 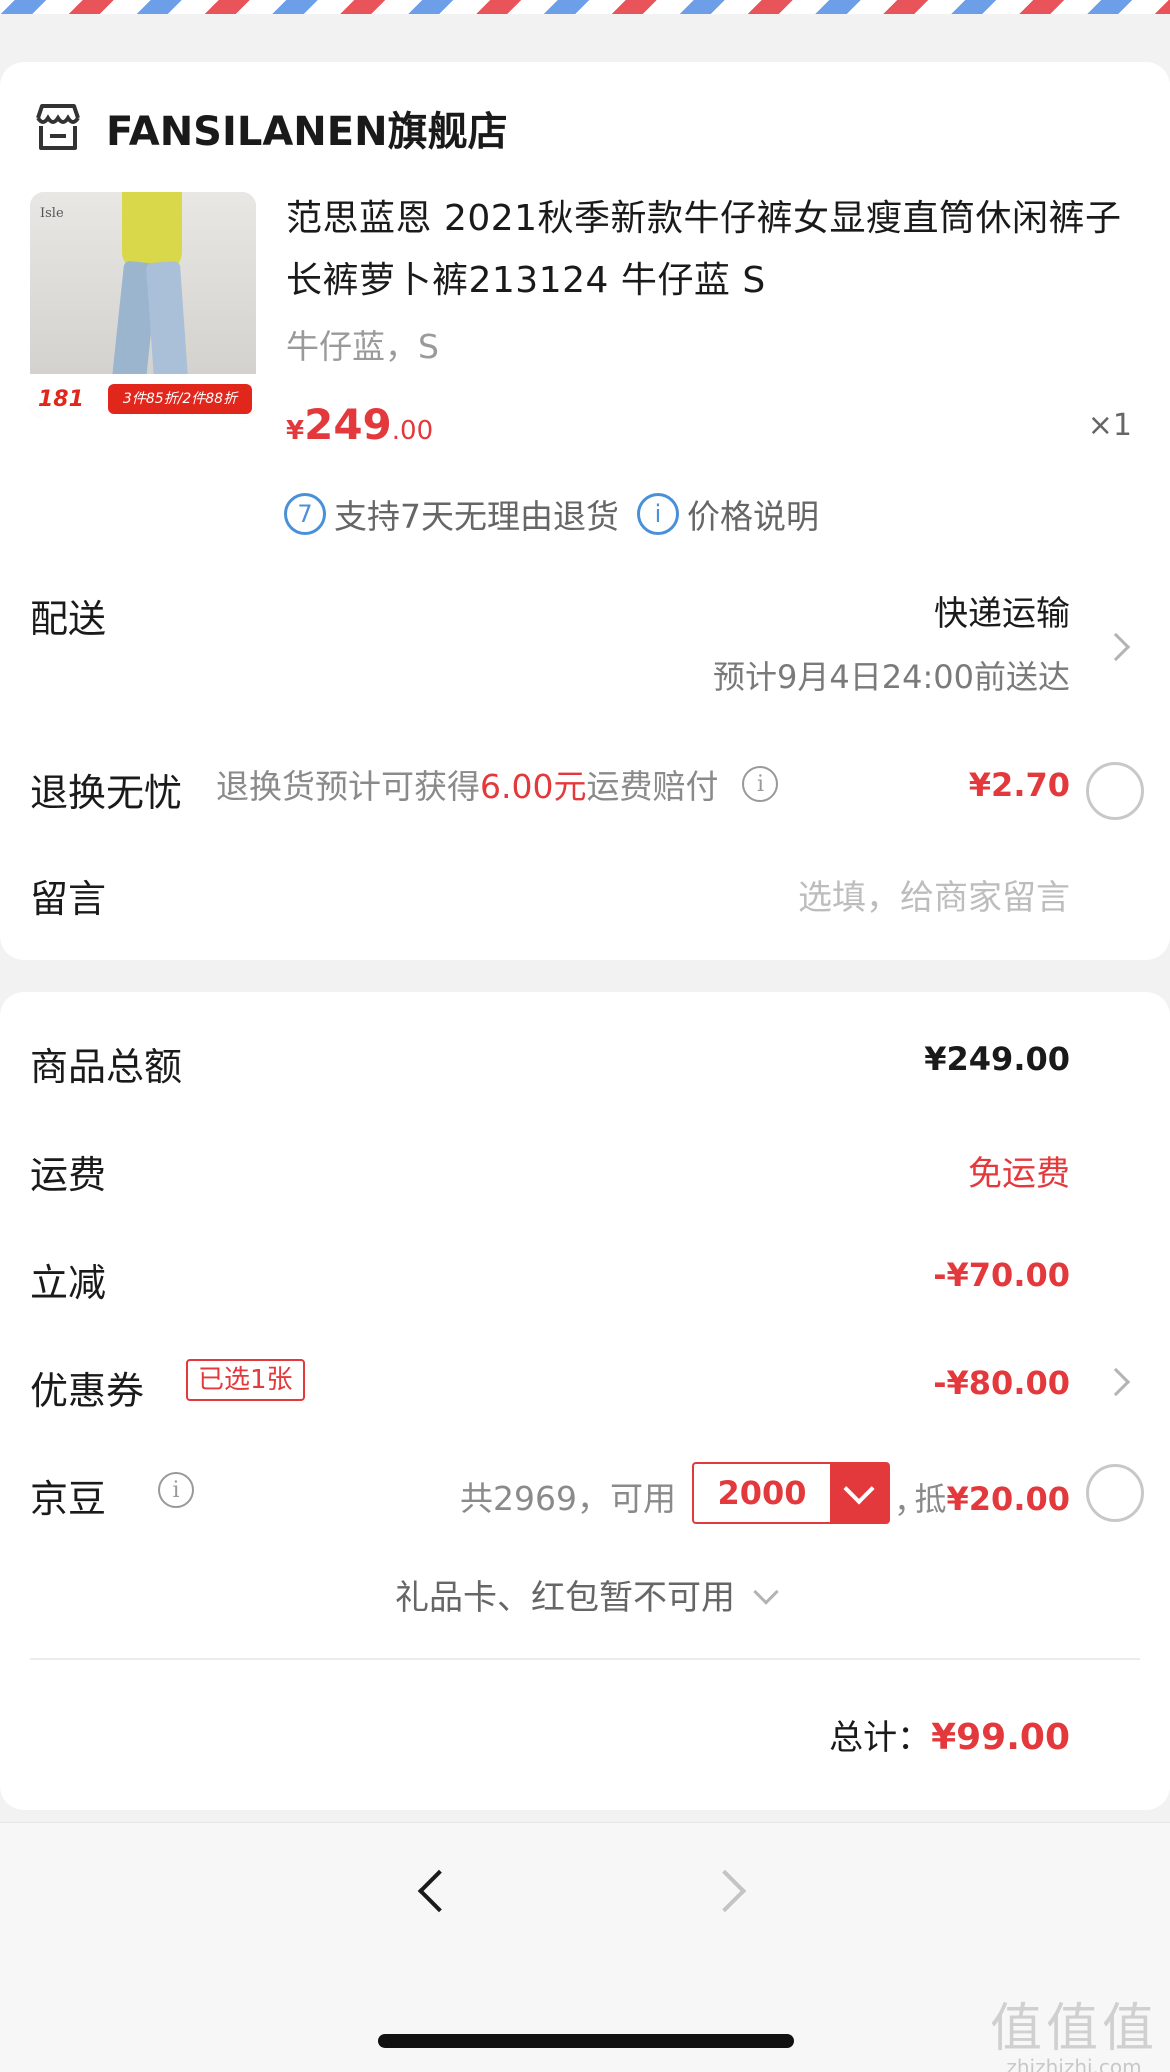 I want to click on product-price: ¥249.00, so click(x=359, y=424).